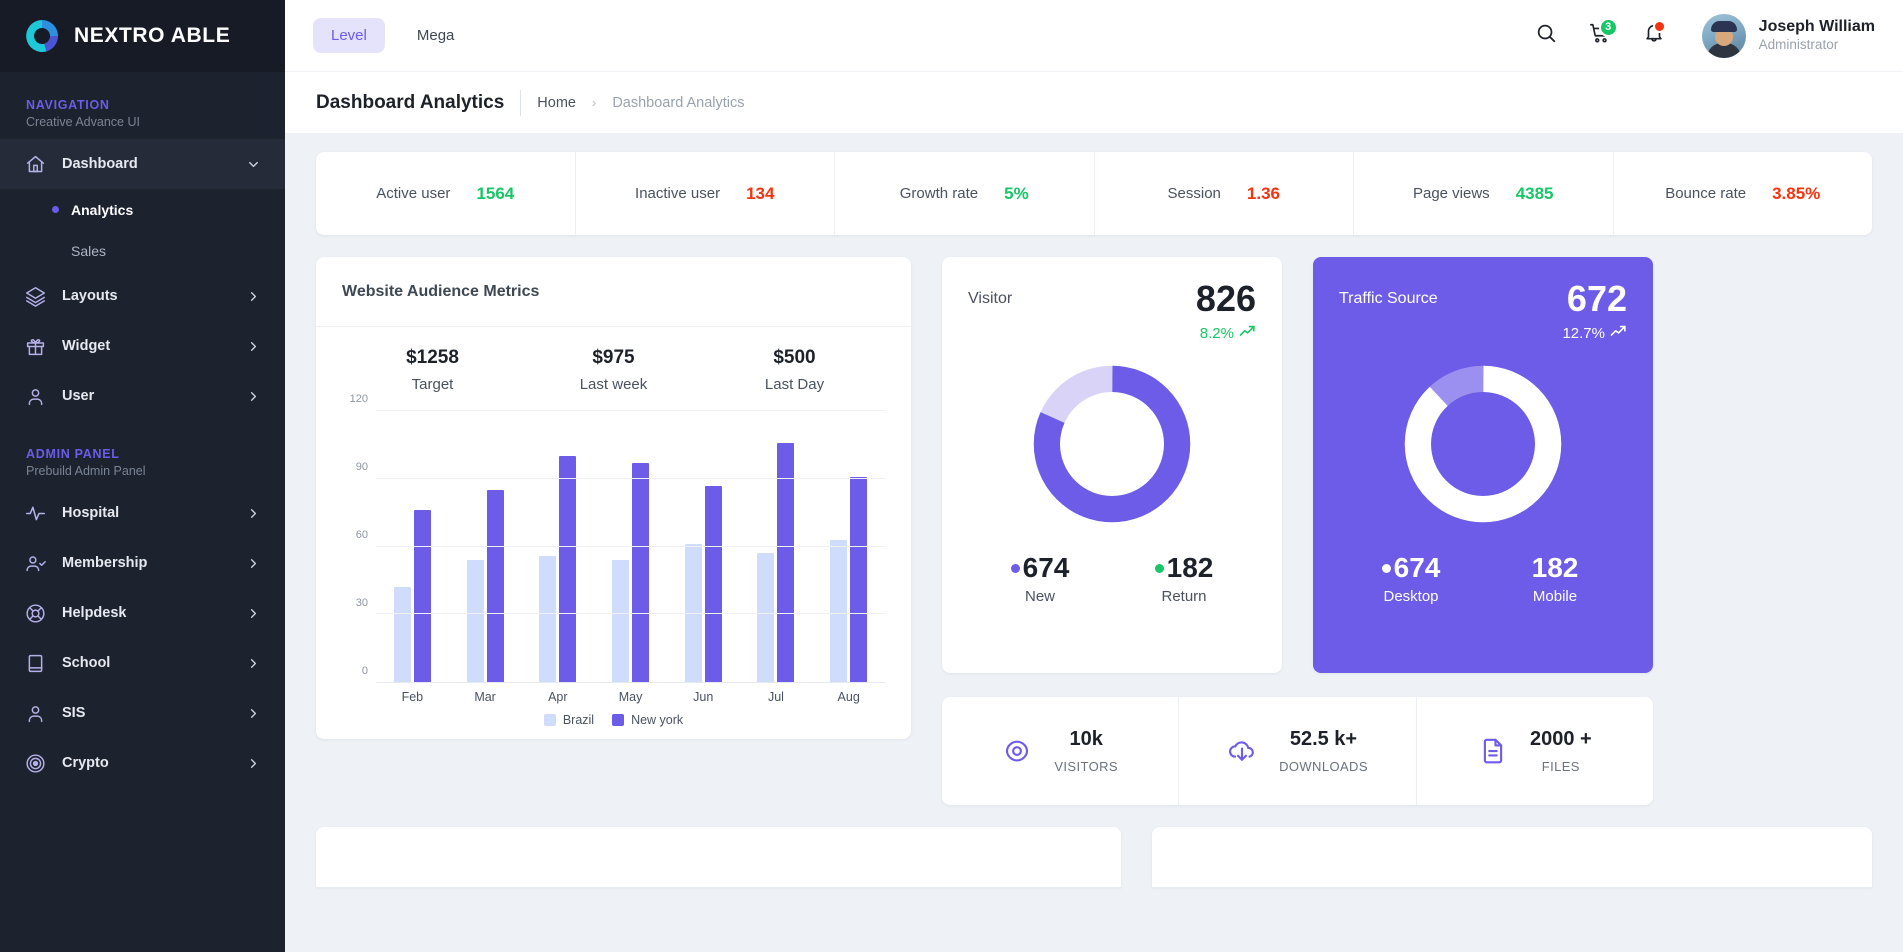 Image resolution: width=1903 pixels, height=952 pixels. What do you see at coordinates (142, 209) in the screenshot?
I see `sidebar-item-analytics: Analytics` at bounding box center [142, 209].